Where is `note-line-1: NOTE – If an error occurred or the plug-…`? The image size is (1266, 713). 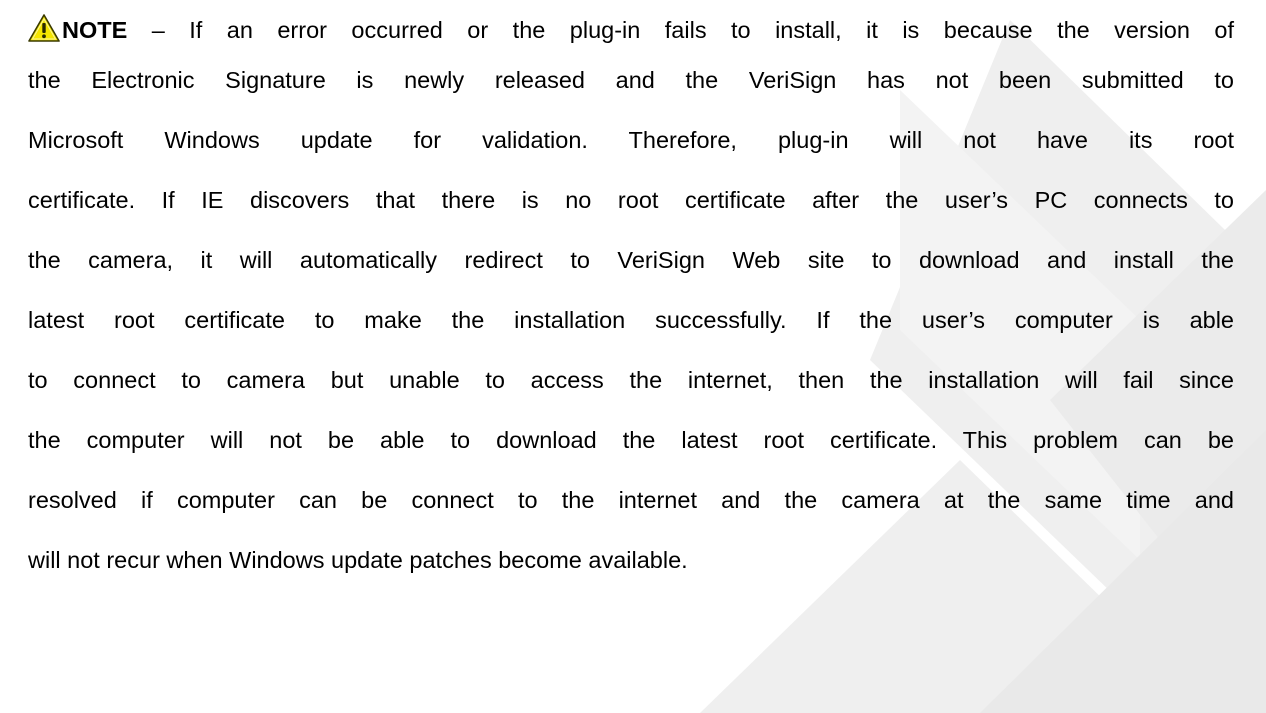 note-line-1: NOTE – If an error occurred or the plug-… is located at coordinates (631, 25).